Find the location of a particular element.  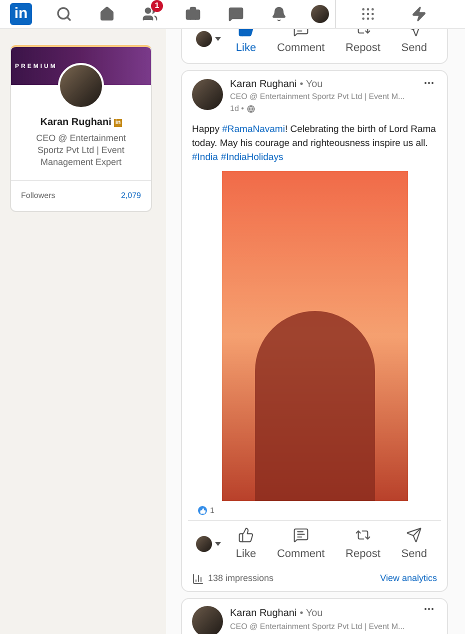

lightning-icon is located at coordinates (419, 14).